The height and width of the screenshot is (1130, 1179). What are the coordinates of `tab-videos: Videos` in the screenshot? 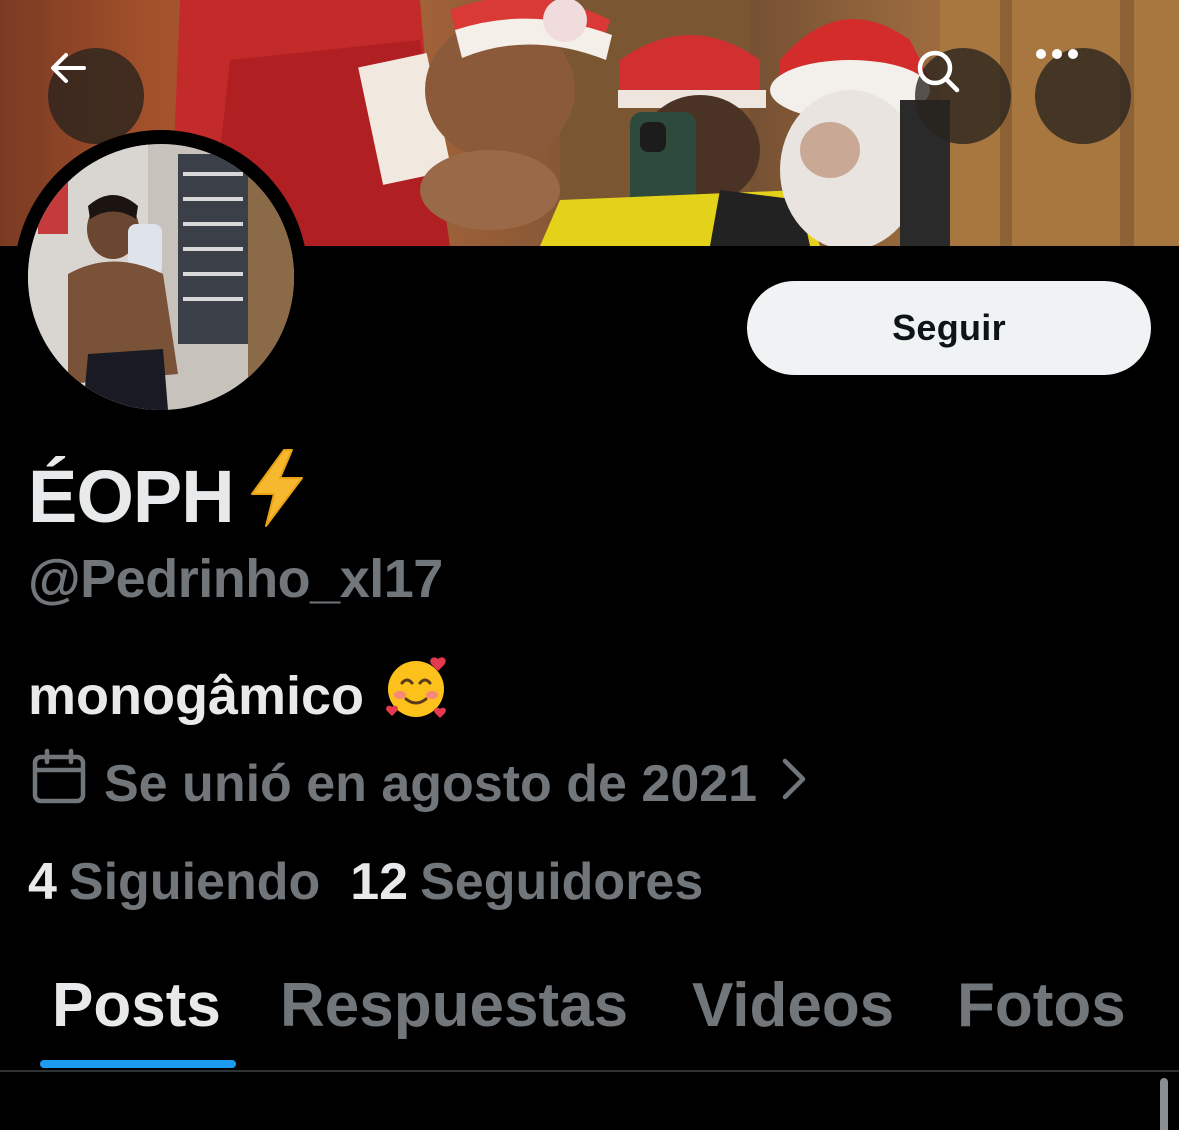 It's located at (793, 1005).